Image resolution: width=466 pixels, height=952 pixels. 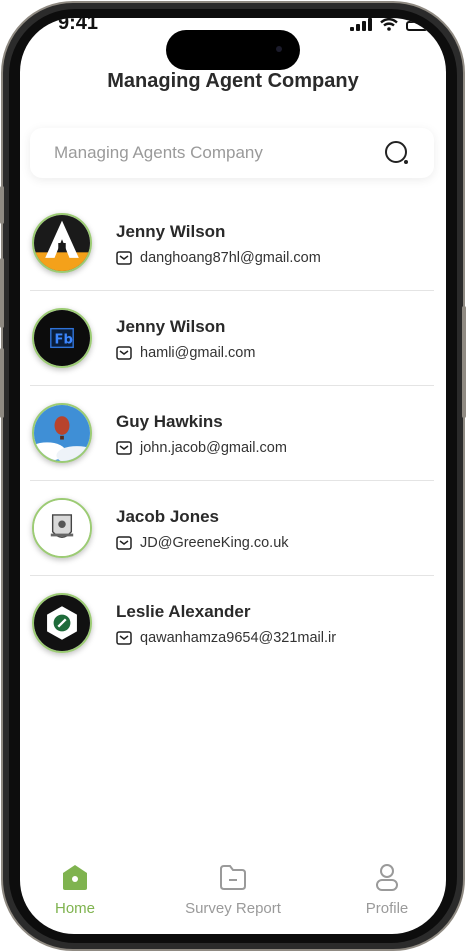 I want to click on tab-survey-report: Survey Report, so click(x=233, y=889).